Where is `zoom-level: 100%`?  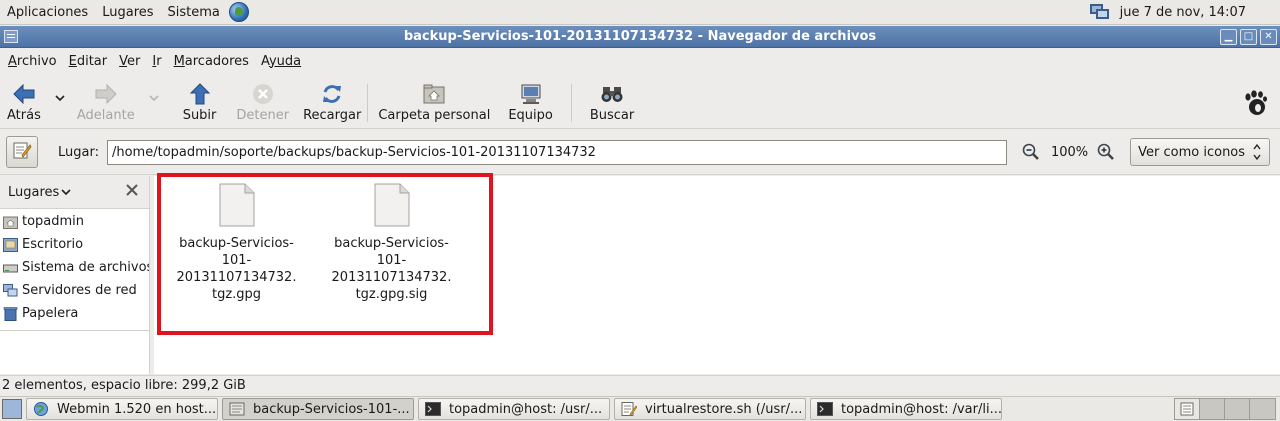
zoom-level: 100% is located at coordinates (1069, 152).